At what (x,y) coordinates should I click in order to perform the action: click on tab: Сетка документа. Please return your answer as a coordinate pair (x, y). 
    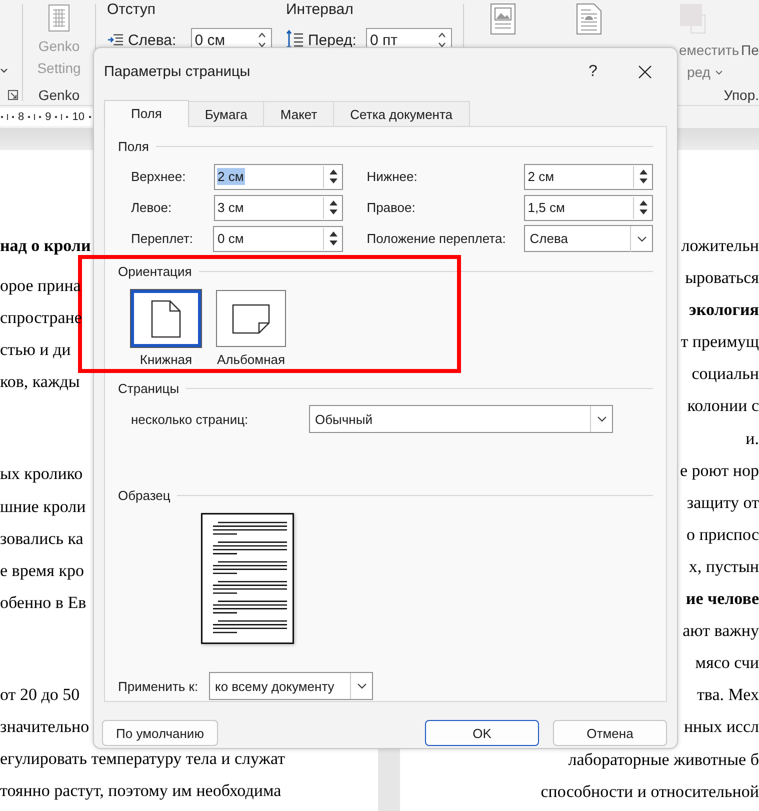
    Looking at the image, I should click on (401, 113).